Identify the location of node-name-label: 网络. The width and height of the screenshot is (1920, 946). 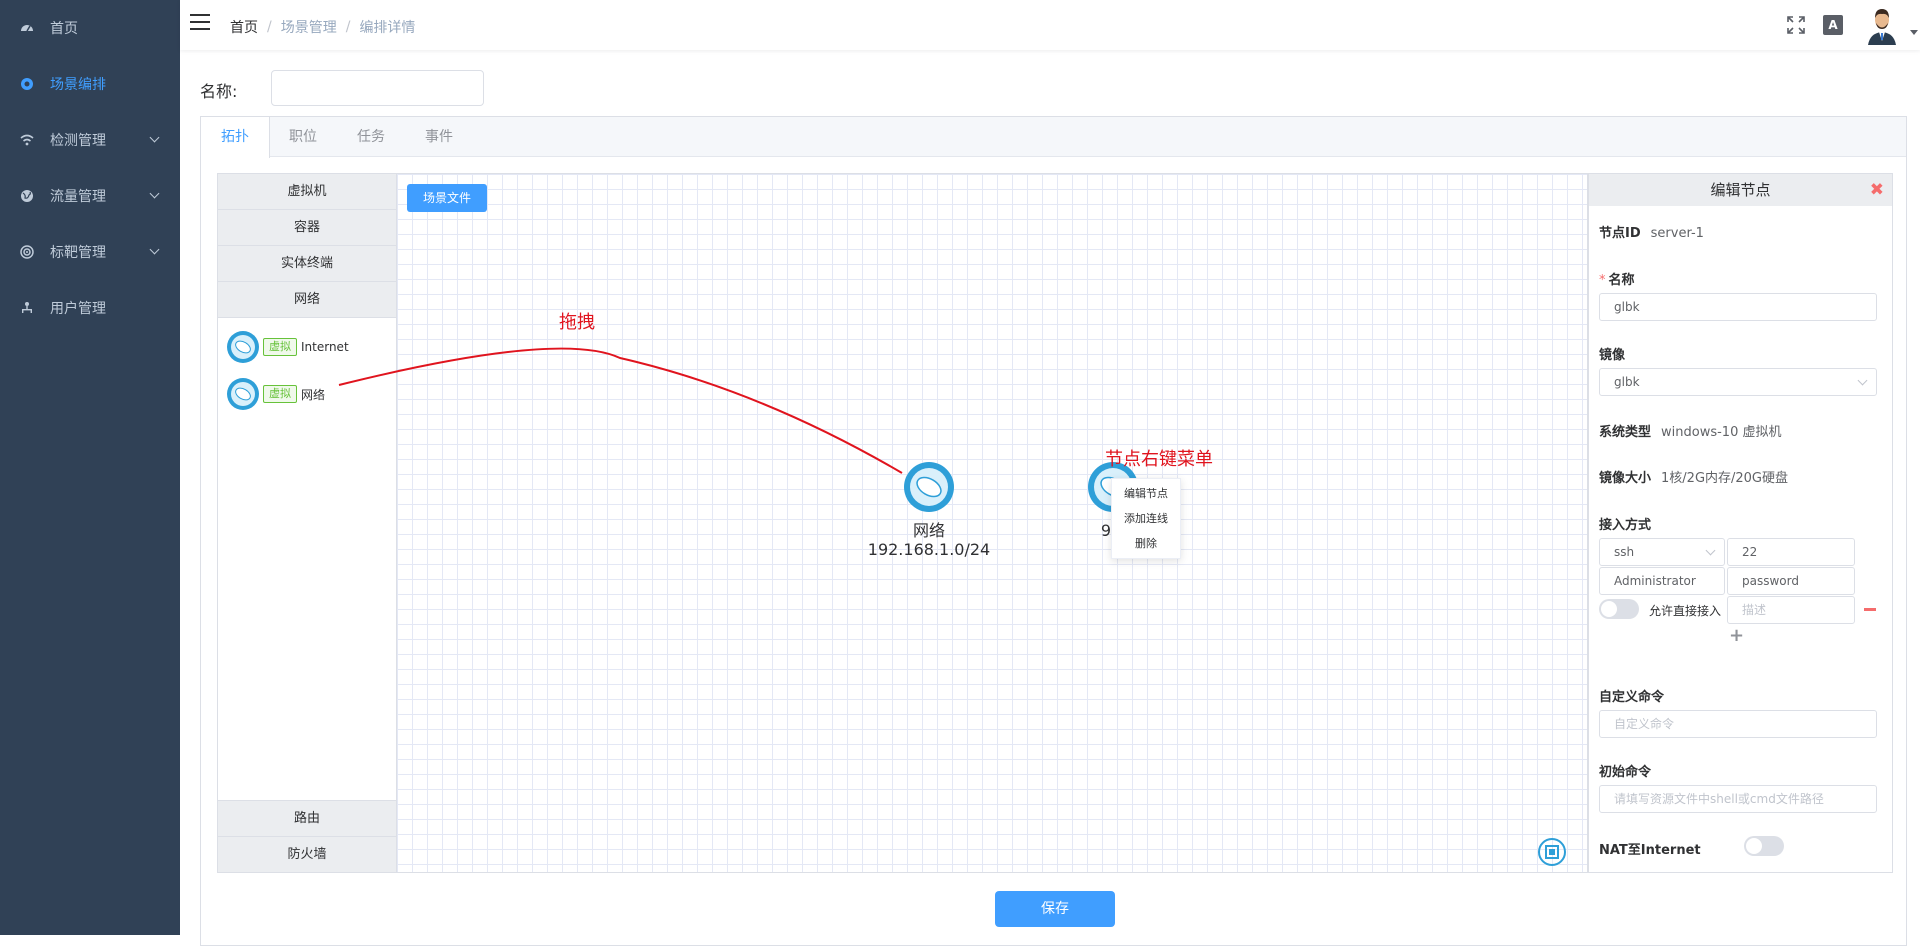
(928, 530).